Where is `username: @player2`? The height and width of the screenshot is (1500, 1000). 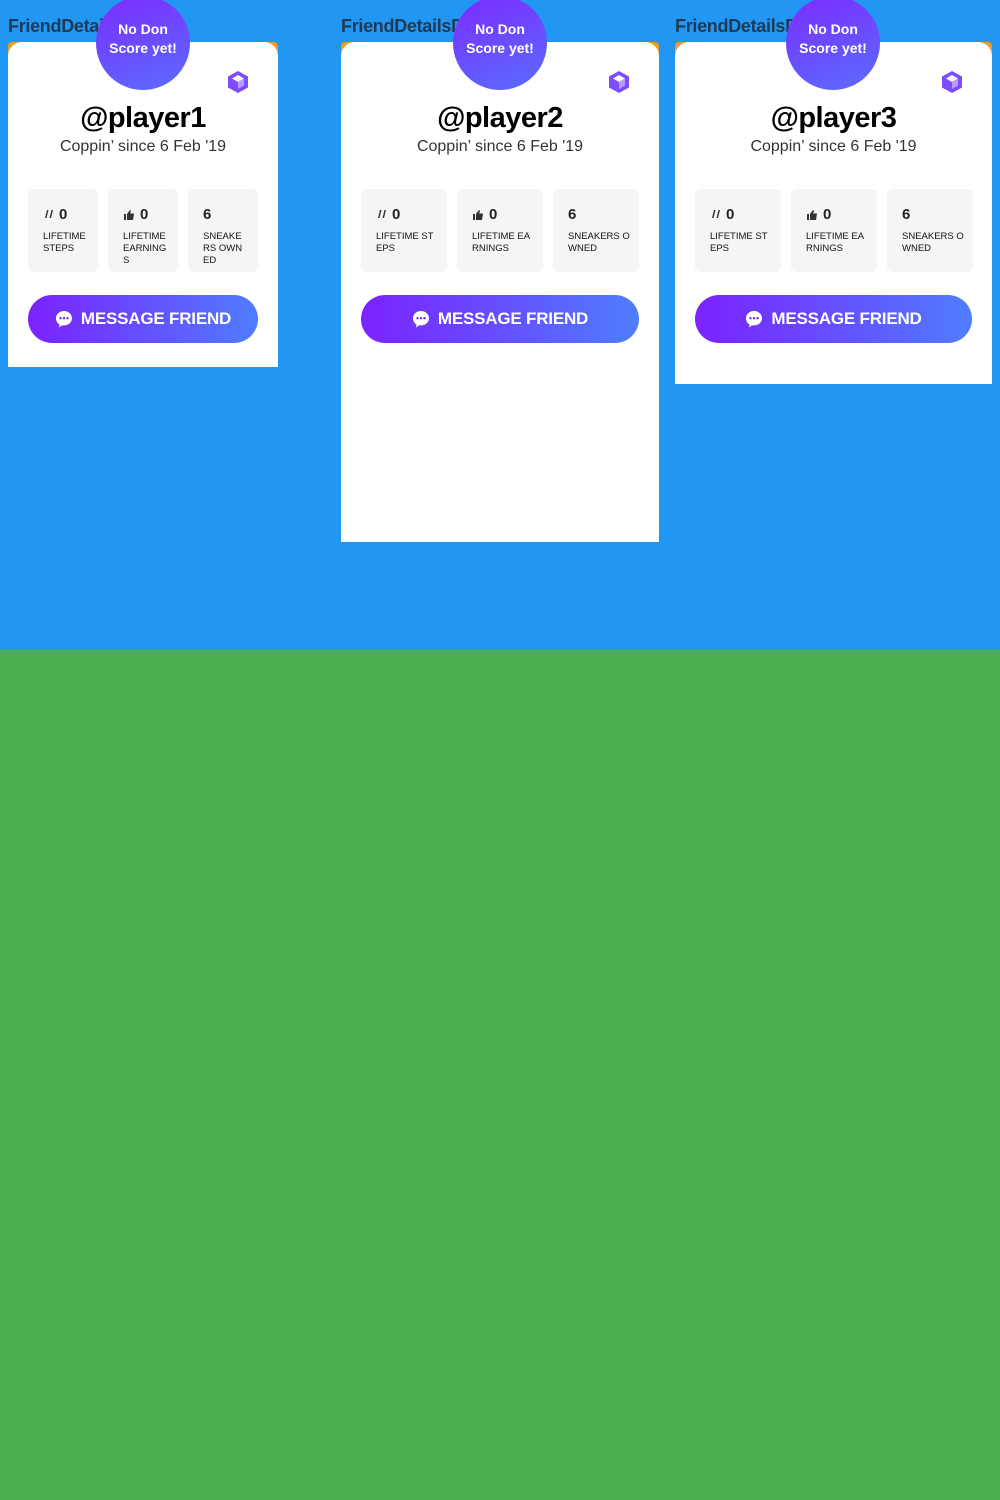
username: @player2 is located at coordinates (500, 118).